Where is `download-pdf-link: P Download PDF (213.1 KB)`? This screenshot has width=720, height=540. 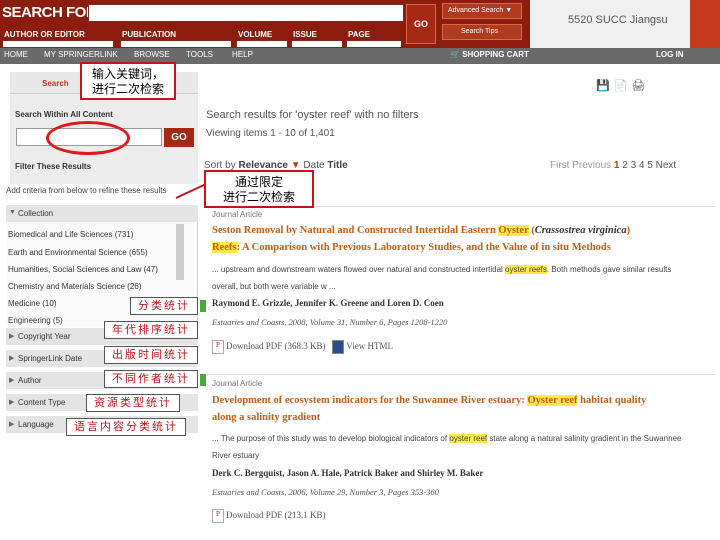
download-pdf-link: P Download PDF (213.1 KB) is located at coordinates (269, 516).